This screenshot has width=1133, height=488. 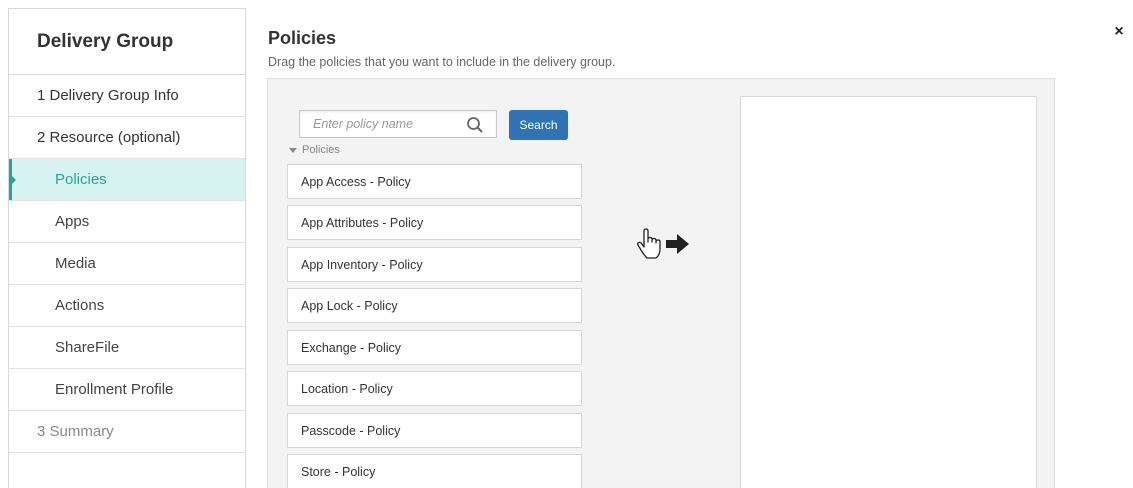 What do you see at coordinates (127, 306) in the screenshot?
I see `nav-item-actions: Actions` at bounding box center [127, 306].